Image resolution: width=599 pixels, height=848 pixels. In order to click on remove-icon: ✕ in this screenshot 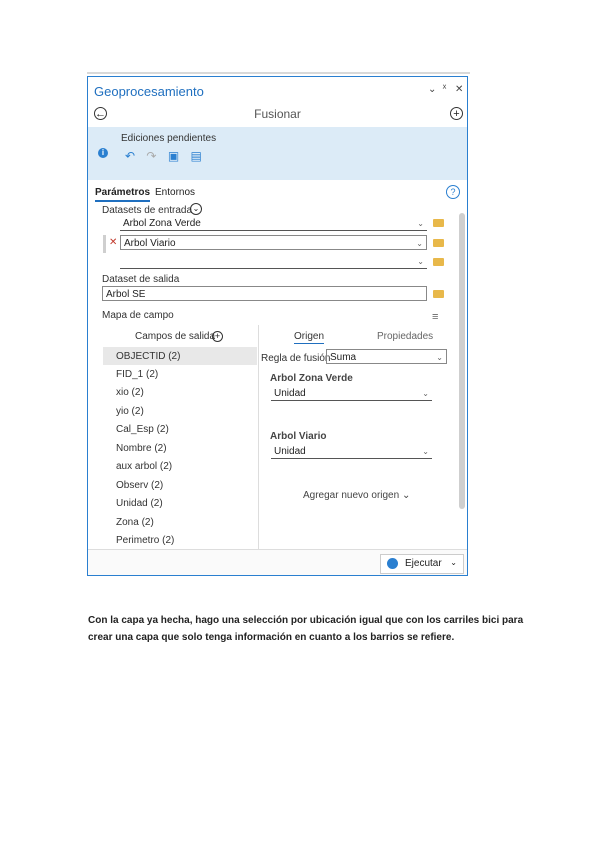, I will do `click(113, 242)`.